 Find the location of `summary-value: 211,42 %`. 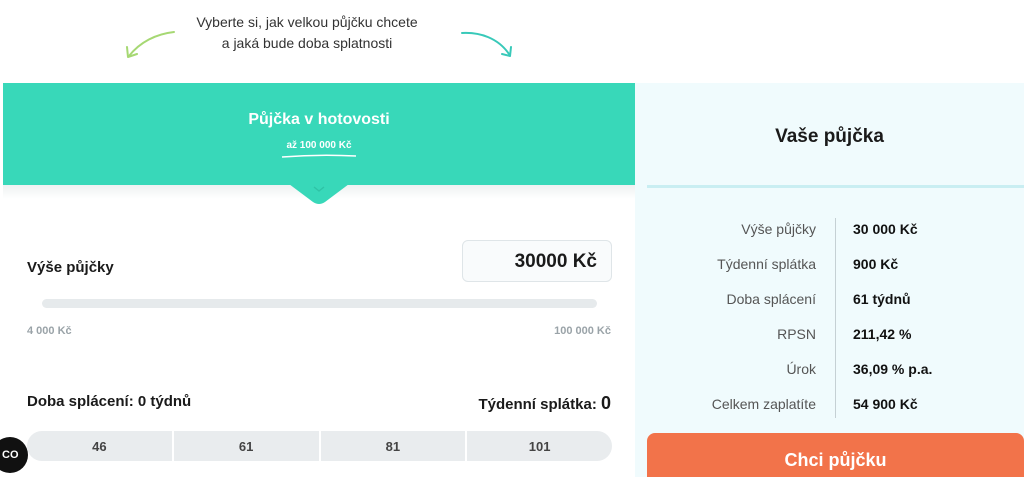

summary-value: 211,42 % is located at coordinates (882, 334).